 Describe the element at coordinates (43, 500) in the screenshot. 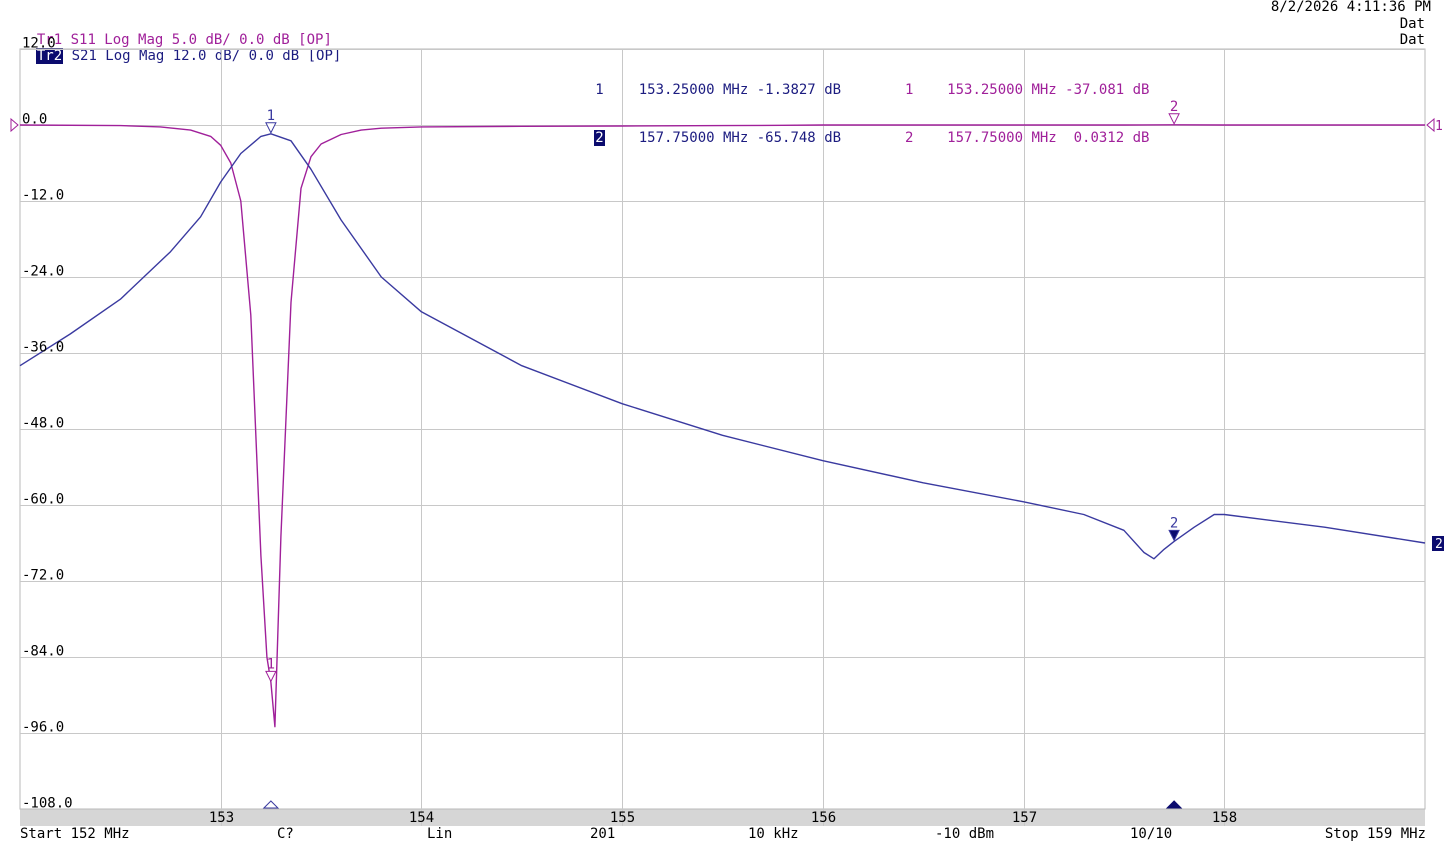

I see `y-tick-label: -60.0` at that location.